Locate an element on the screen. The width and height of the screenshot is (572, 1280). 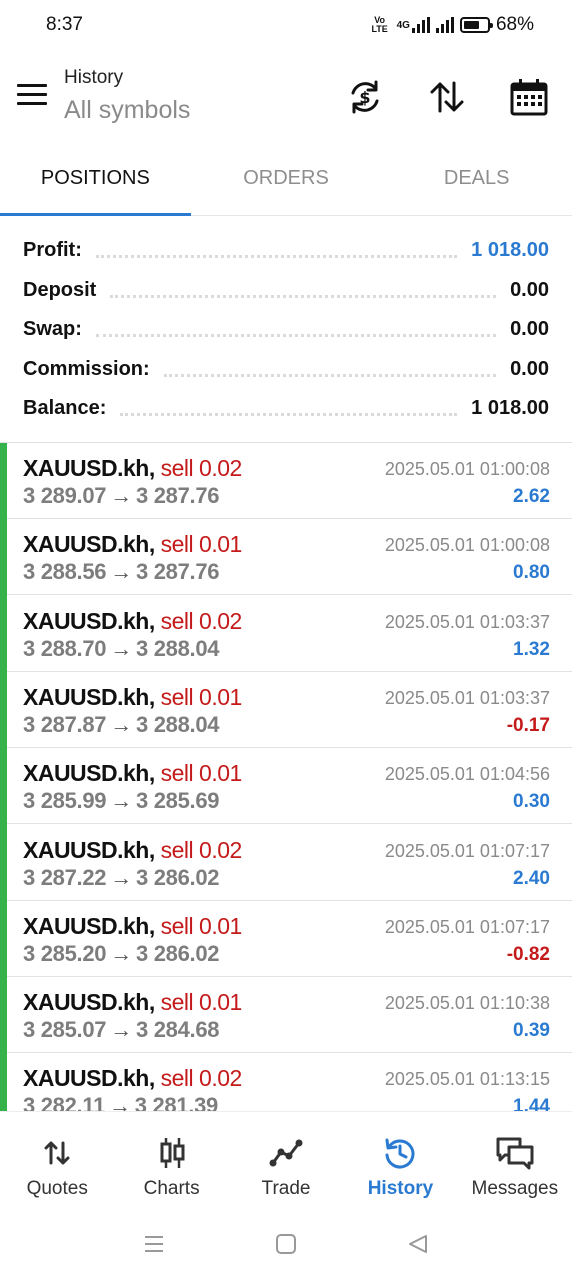
trade-icon is located at coordinates (286, 1153).